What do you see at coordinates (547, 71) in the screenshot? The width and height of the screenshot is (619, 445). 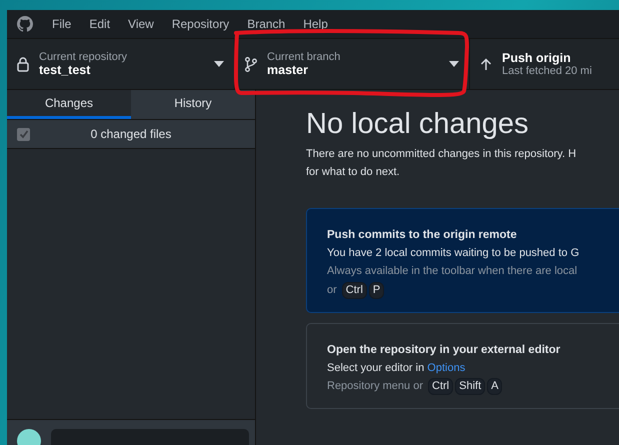 I see `value-text: Last fetched 20 mi` at bounding box center [547, 71].